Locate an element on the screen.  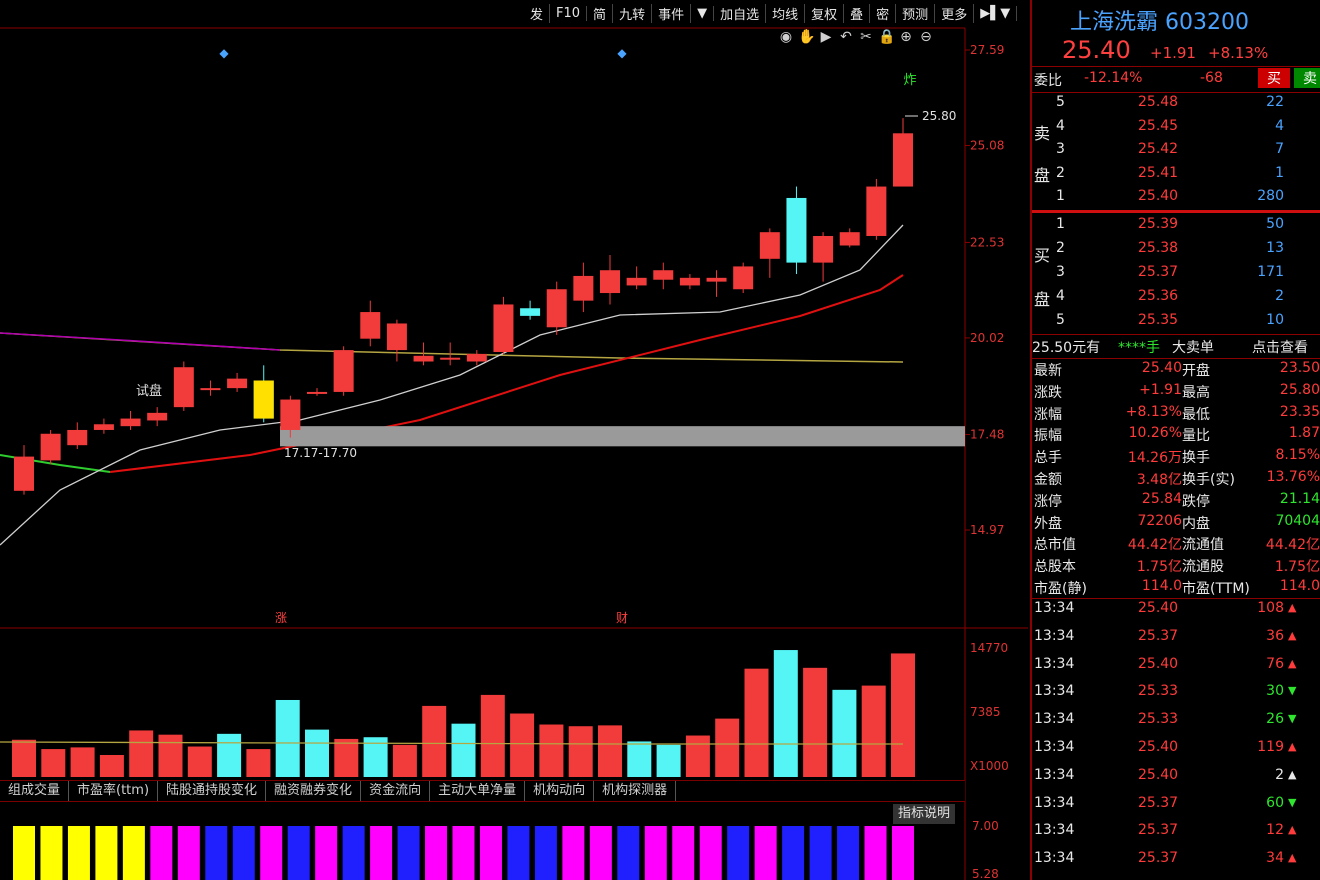
hand-icon: ✋ is located at coordinates (806, 37).